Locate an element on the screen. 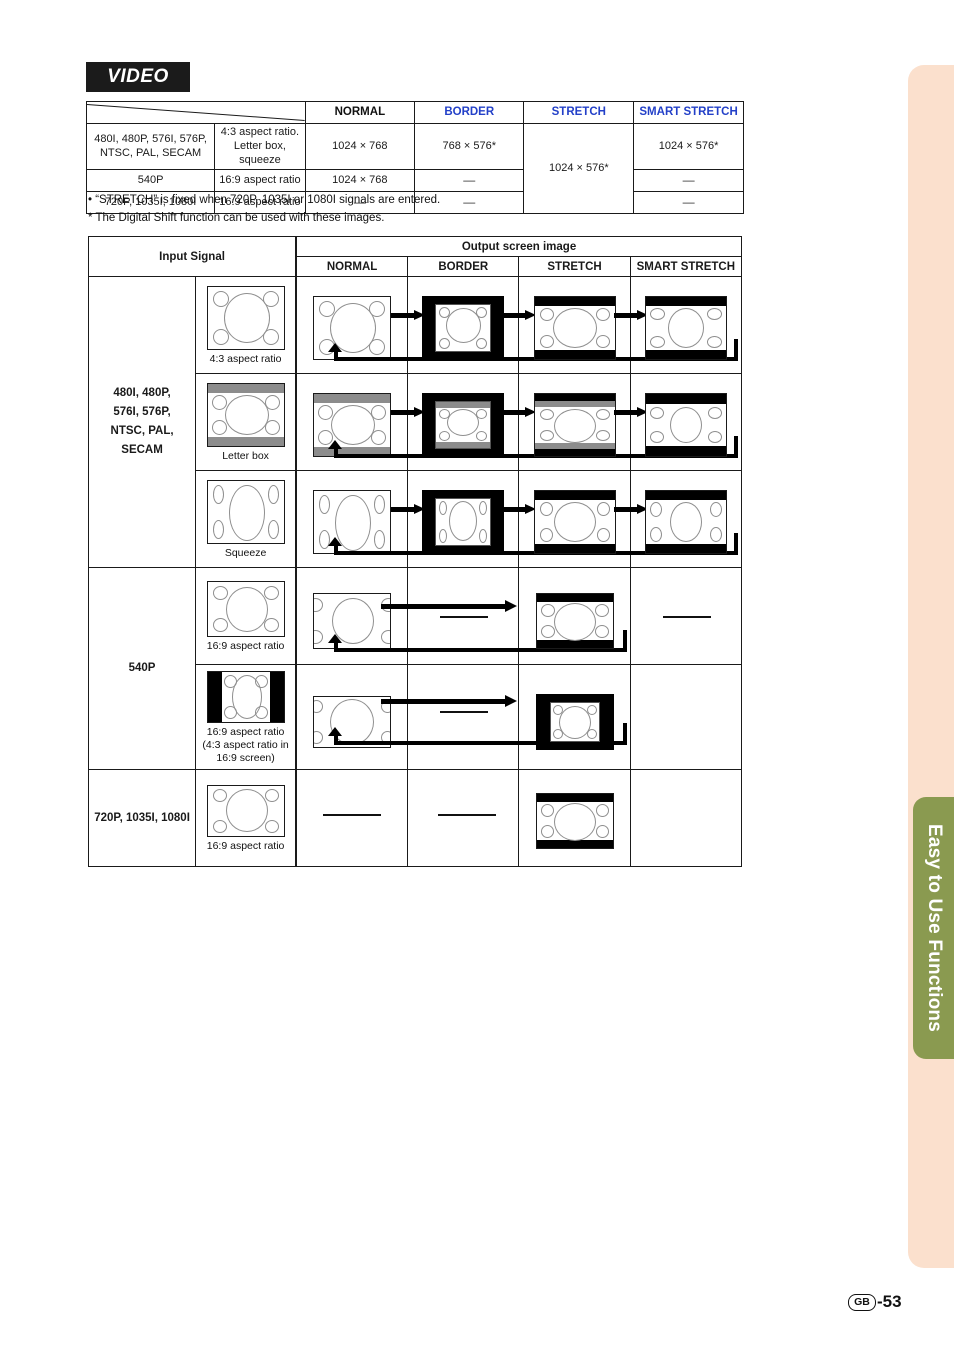 This screenshot has height=1346, width=954. caption-line2: (4:3 aspect ratio in is located at coordinates (245, 745).